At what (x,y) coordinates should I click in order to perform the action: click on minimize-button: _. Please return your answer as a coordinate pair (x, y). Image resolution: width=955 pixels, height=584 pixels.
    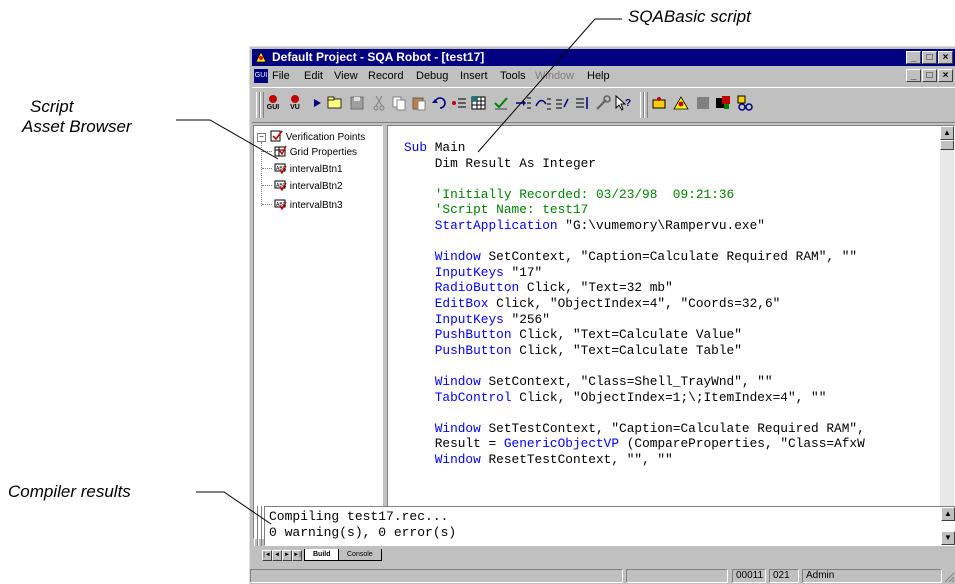
    Looking at the image, I should click on (913, 57).